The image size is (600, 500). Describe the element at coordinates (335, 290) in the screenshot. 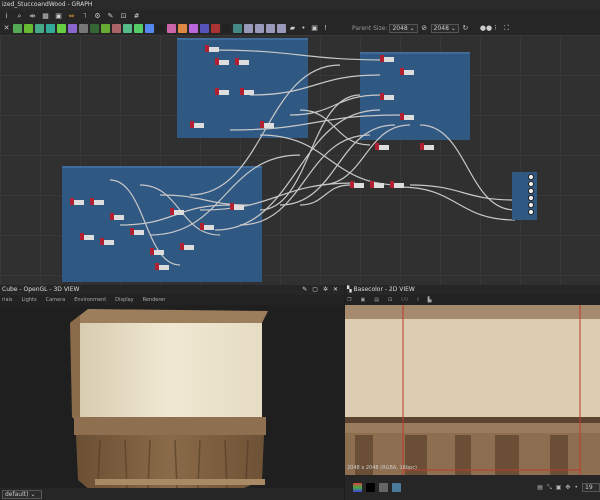

I see `close-icon: ✕` at that location.